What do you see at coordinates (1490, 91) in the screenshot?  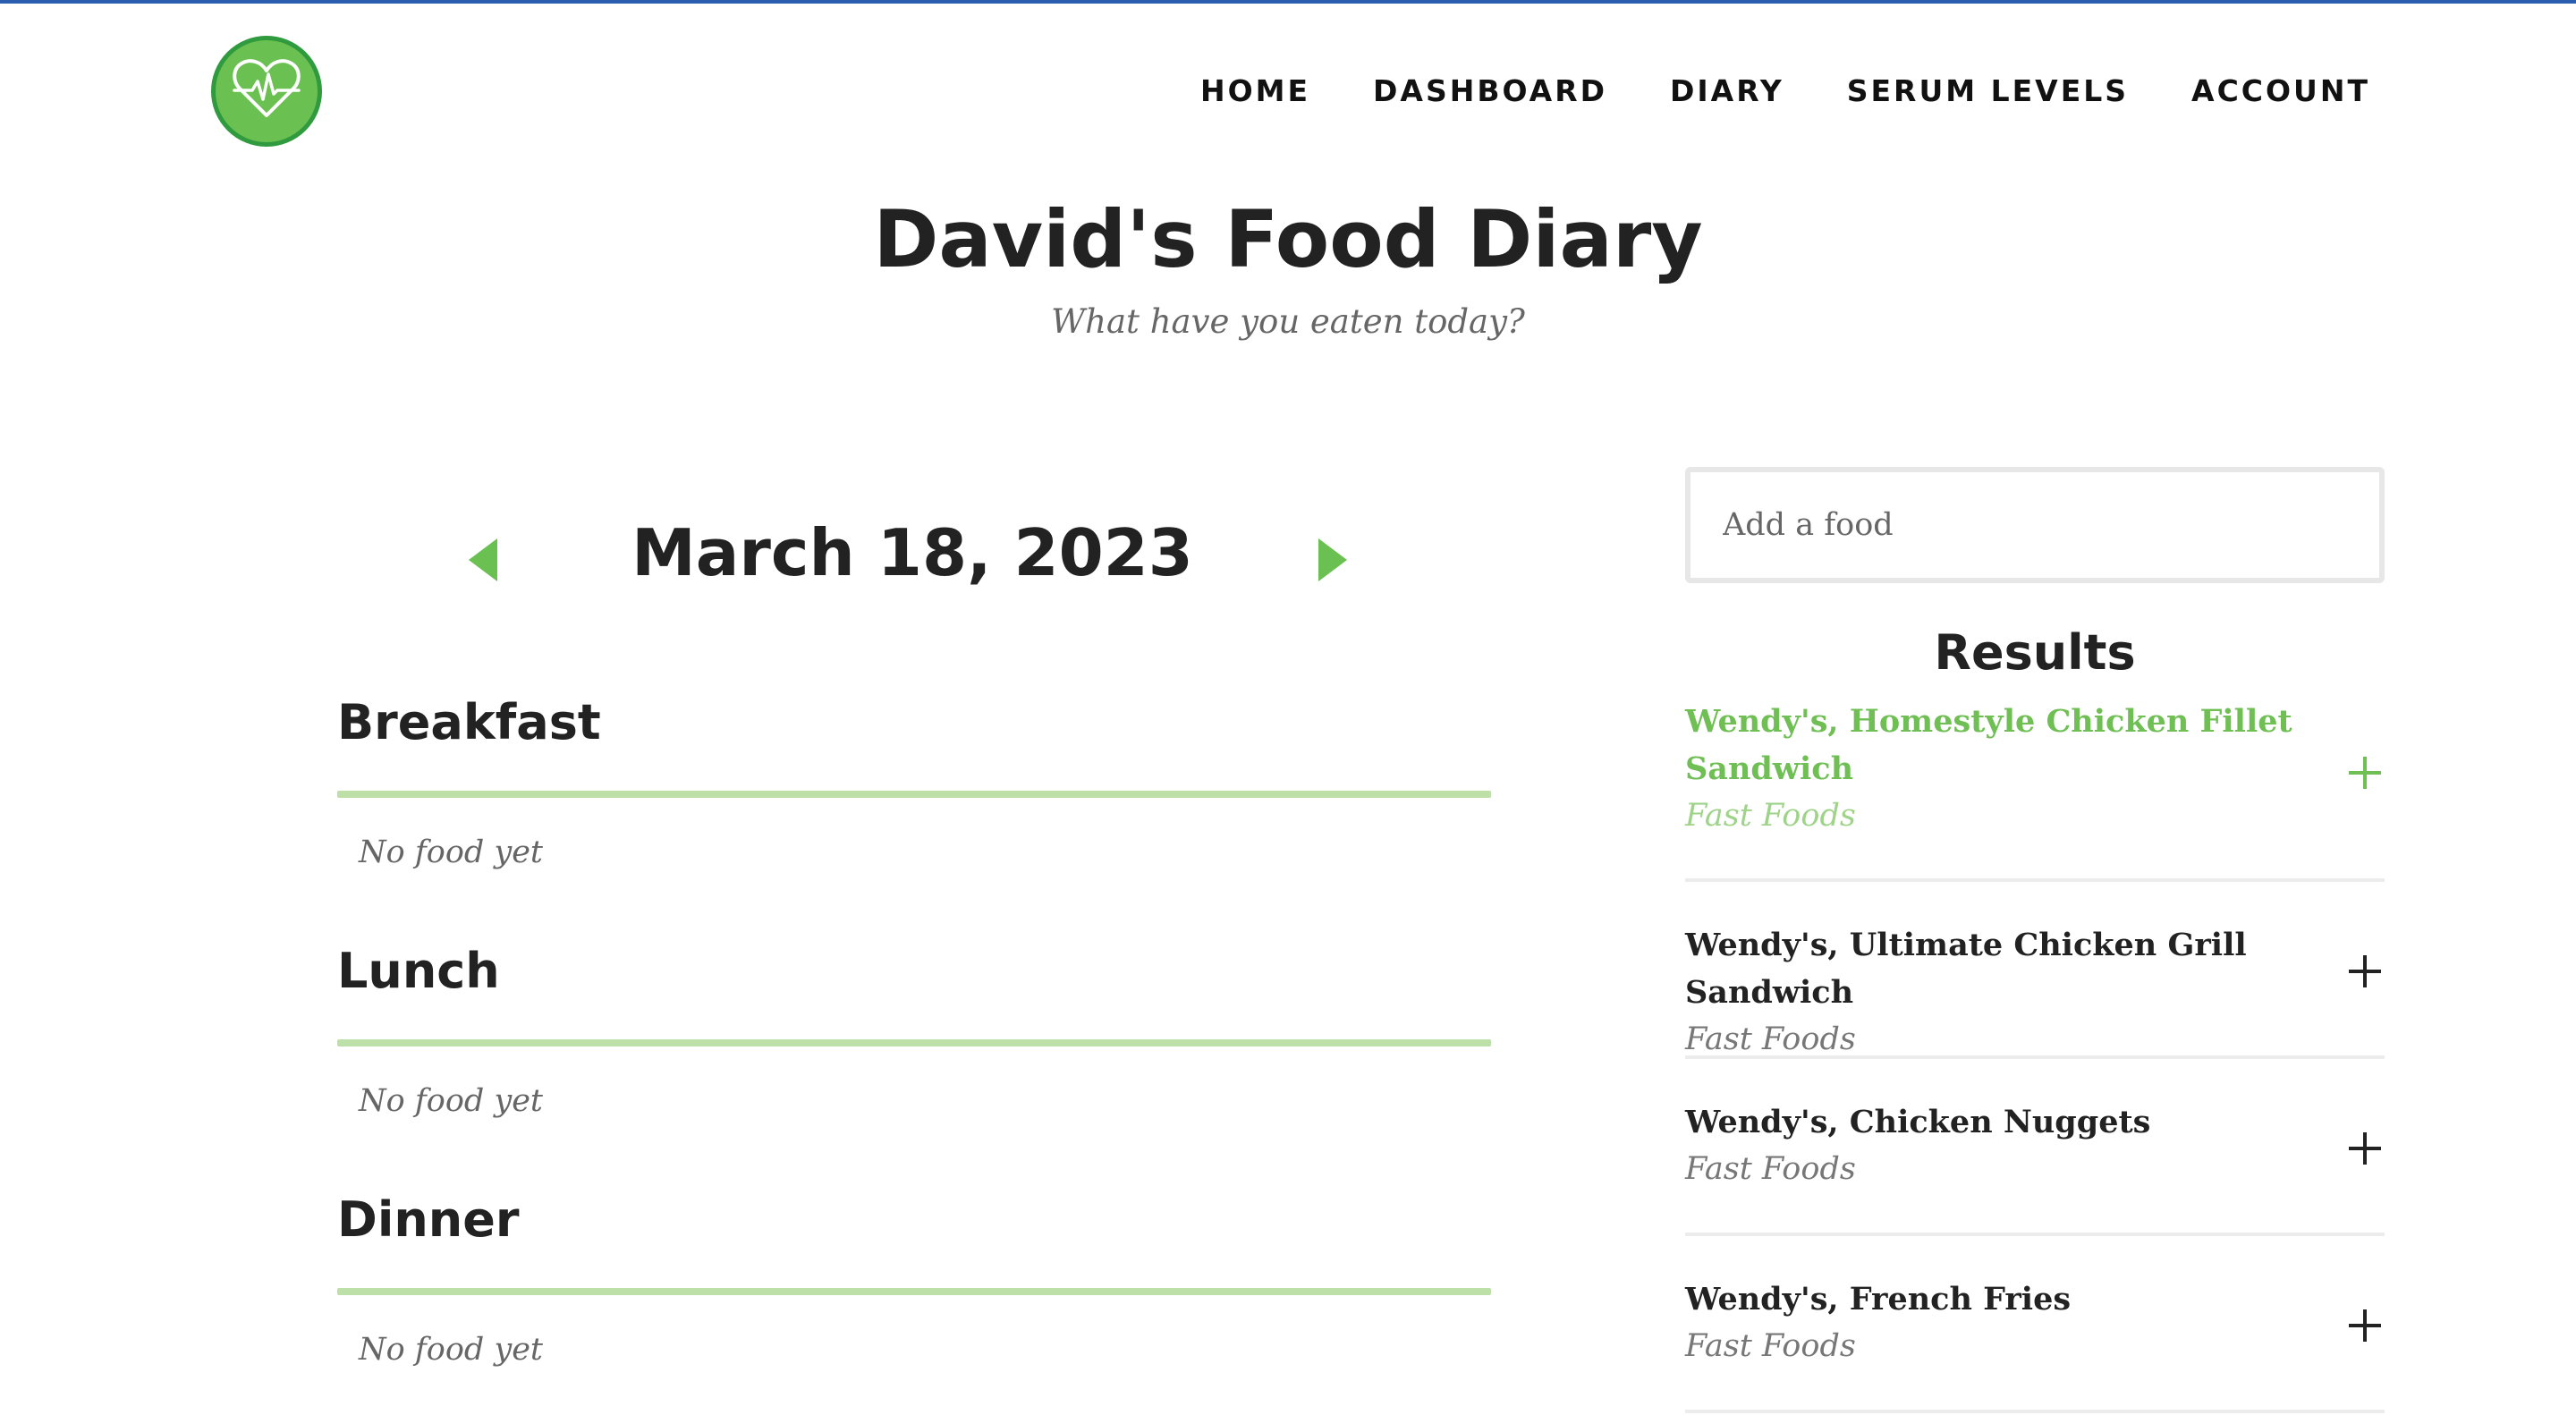 I see `nav-item-dashboard: DASHBOARD` at bounding box center [1490, 91].